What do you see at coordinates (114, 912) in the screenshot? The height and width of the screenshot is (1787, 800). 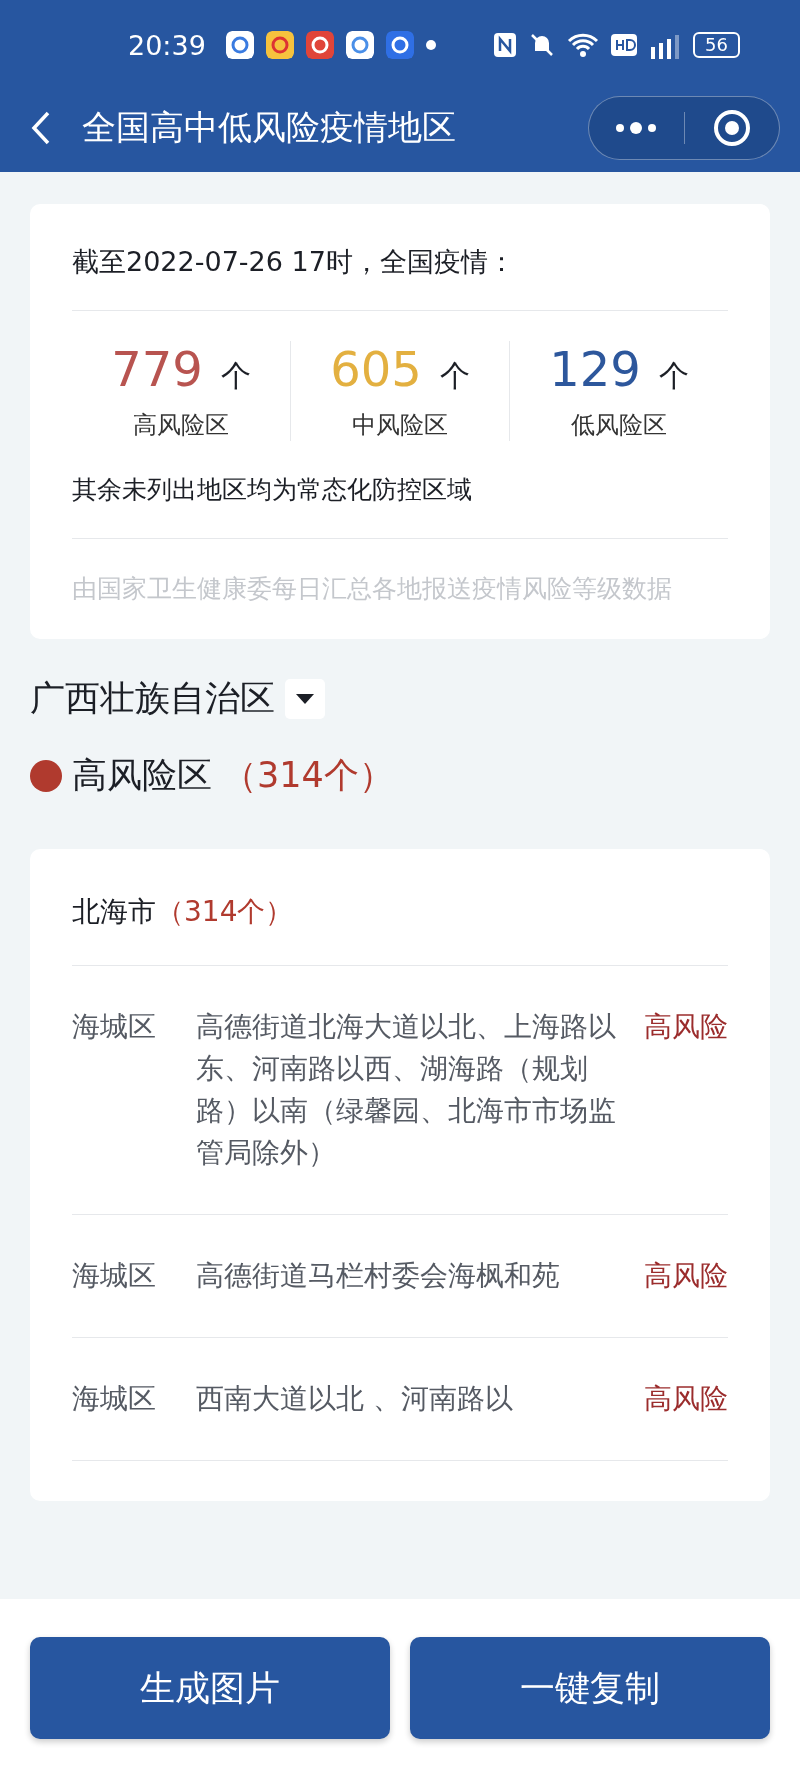 I see `city-name: 北海市` at bounding box center [114, 912].